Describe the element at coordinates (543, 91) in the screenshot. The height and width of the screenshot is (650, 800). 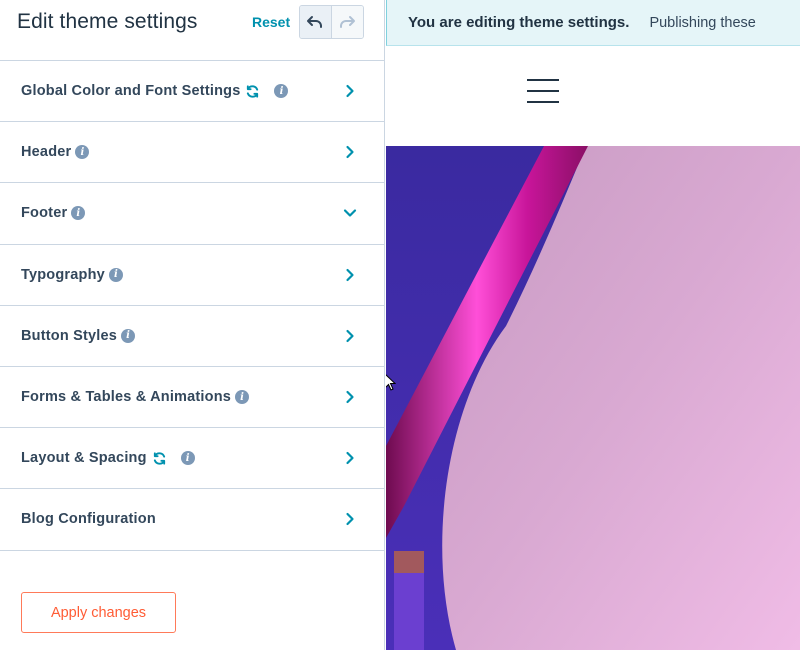
I see `hamburger-menu-icon` at that location.